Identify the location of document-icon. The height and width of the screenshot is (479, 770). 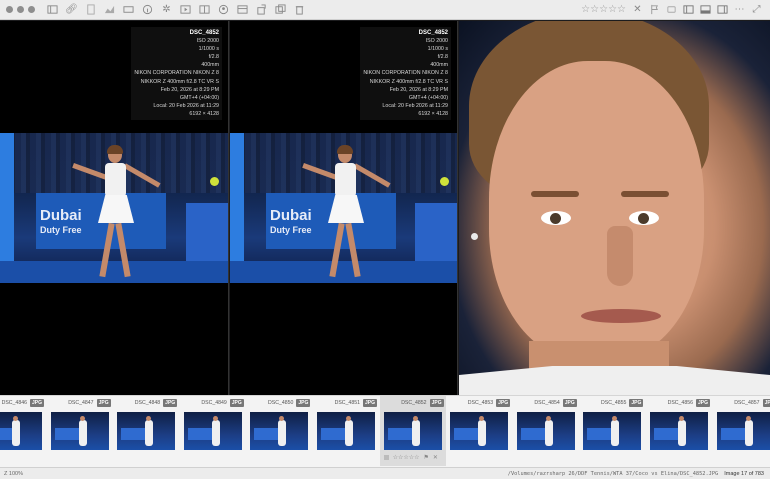
(90, 9).